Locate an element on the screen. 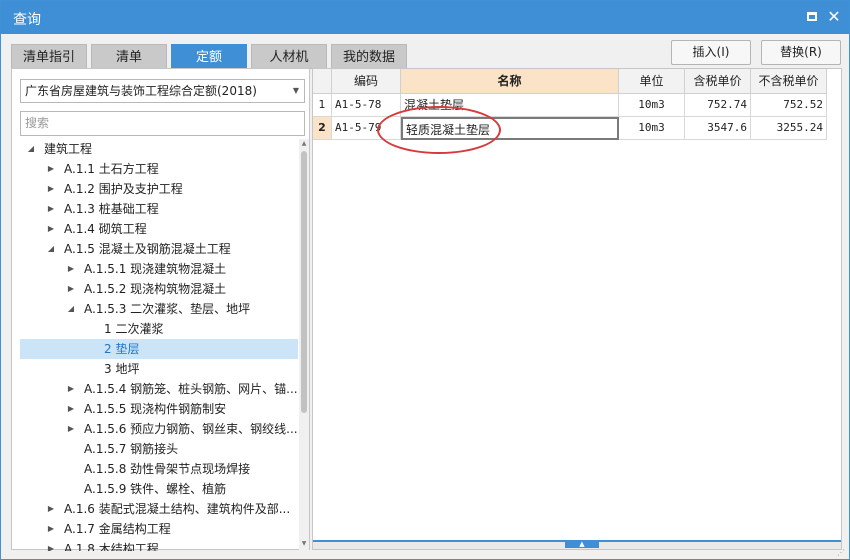 The height and width of the screenshot is (560, 850). tree-node: ◢ 建筑工程 is located at coordinates (159, 149).